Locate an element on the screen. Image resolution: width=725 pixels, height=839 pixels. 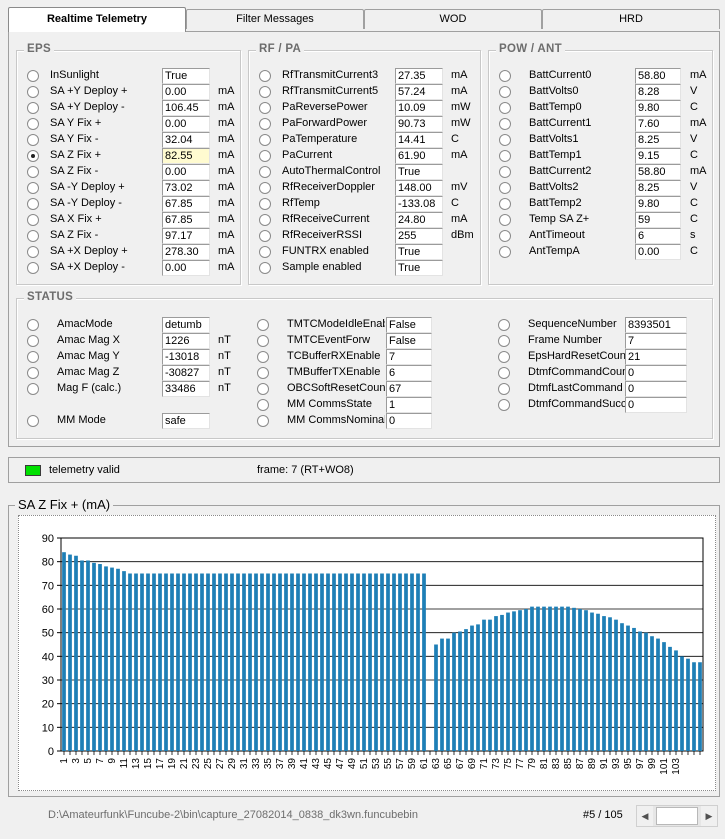
radio-battvolts2 is located at coordinates (505, 188).